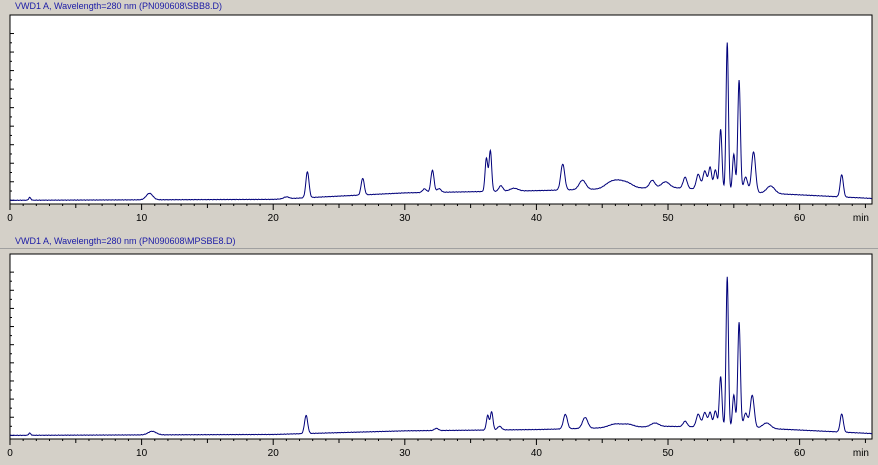 The height and width of the screenshot is (465, 878). I want to click on x-tick-label-2: 30, so click(405, 453).